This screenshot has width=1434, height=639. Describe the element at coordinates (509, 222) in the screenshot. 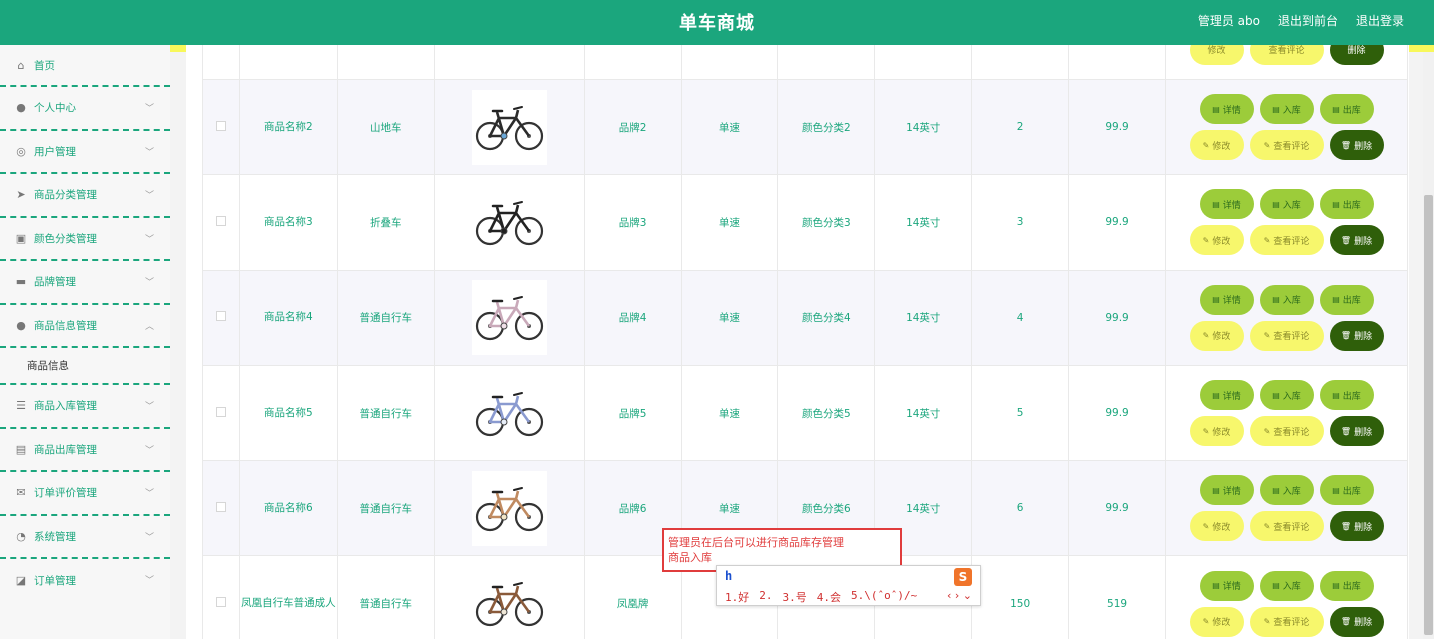

I see `product-image` at that location.